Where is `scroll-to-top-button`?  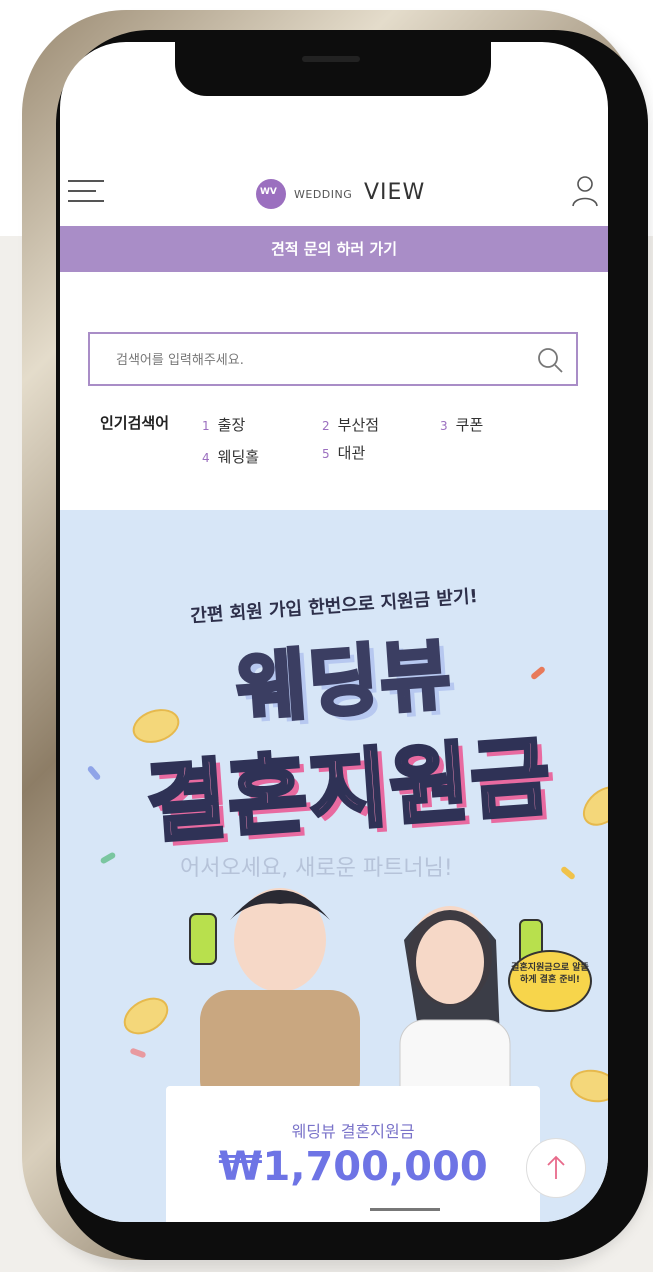
scroll-to-top-button is located at coordinates (556, 1168).